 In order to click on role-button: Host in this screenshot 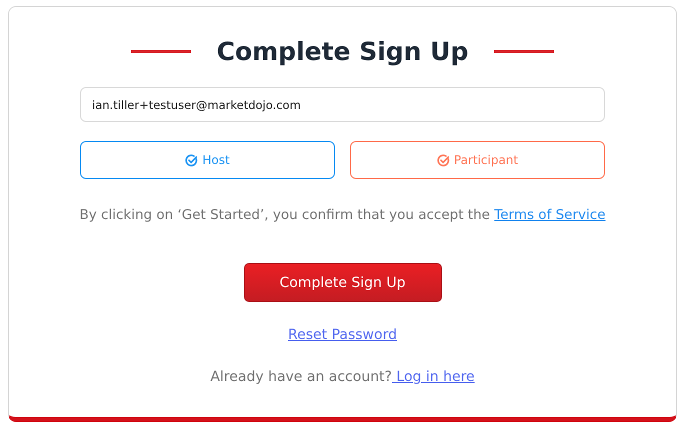, I will do `click(207, 160)`.